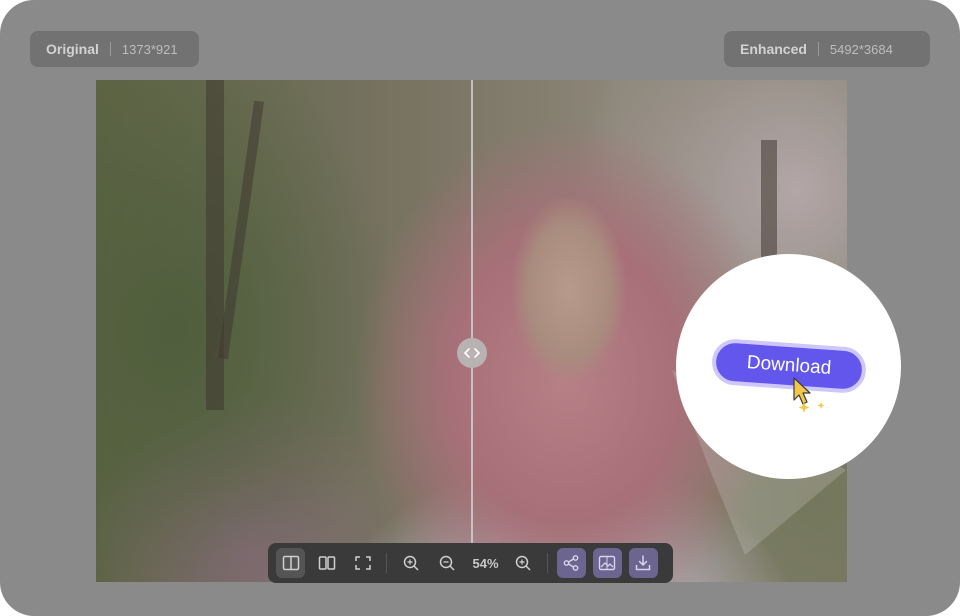 This screenshot has width=960, height=616. I want to click on download-toolbar-button, so click(643, 563).